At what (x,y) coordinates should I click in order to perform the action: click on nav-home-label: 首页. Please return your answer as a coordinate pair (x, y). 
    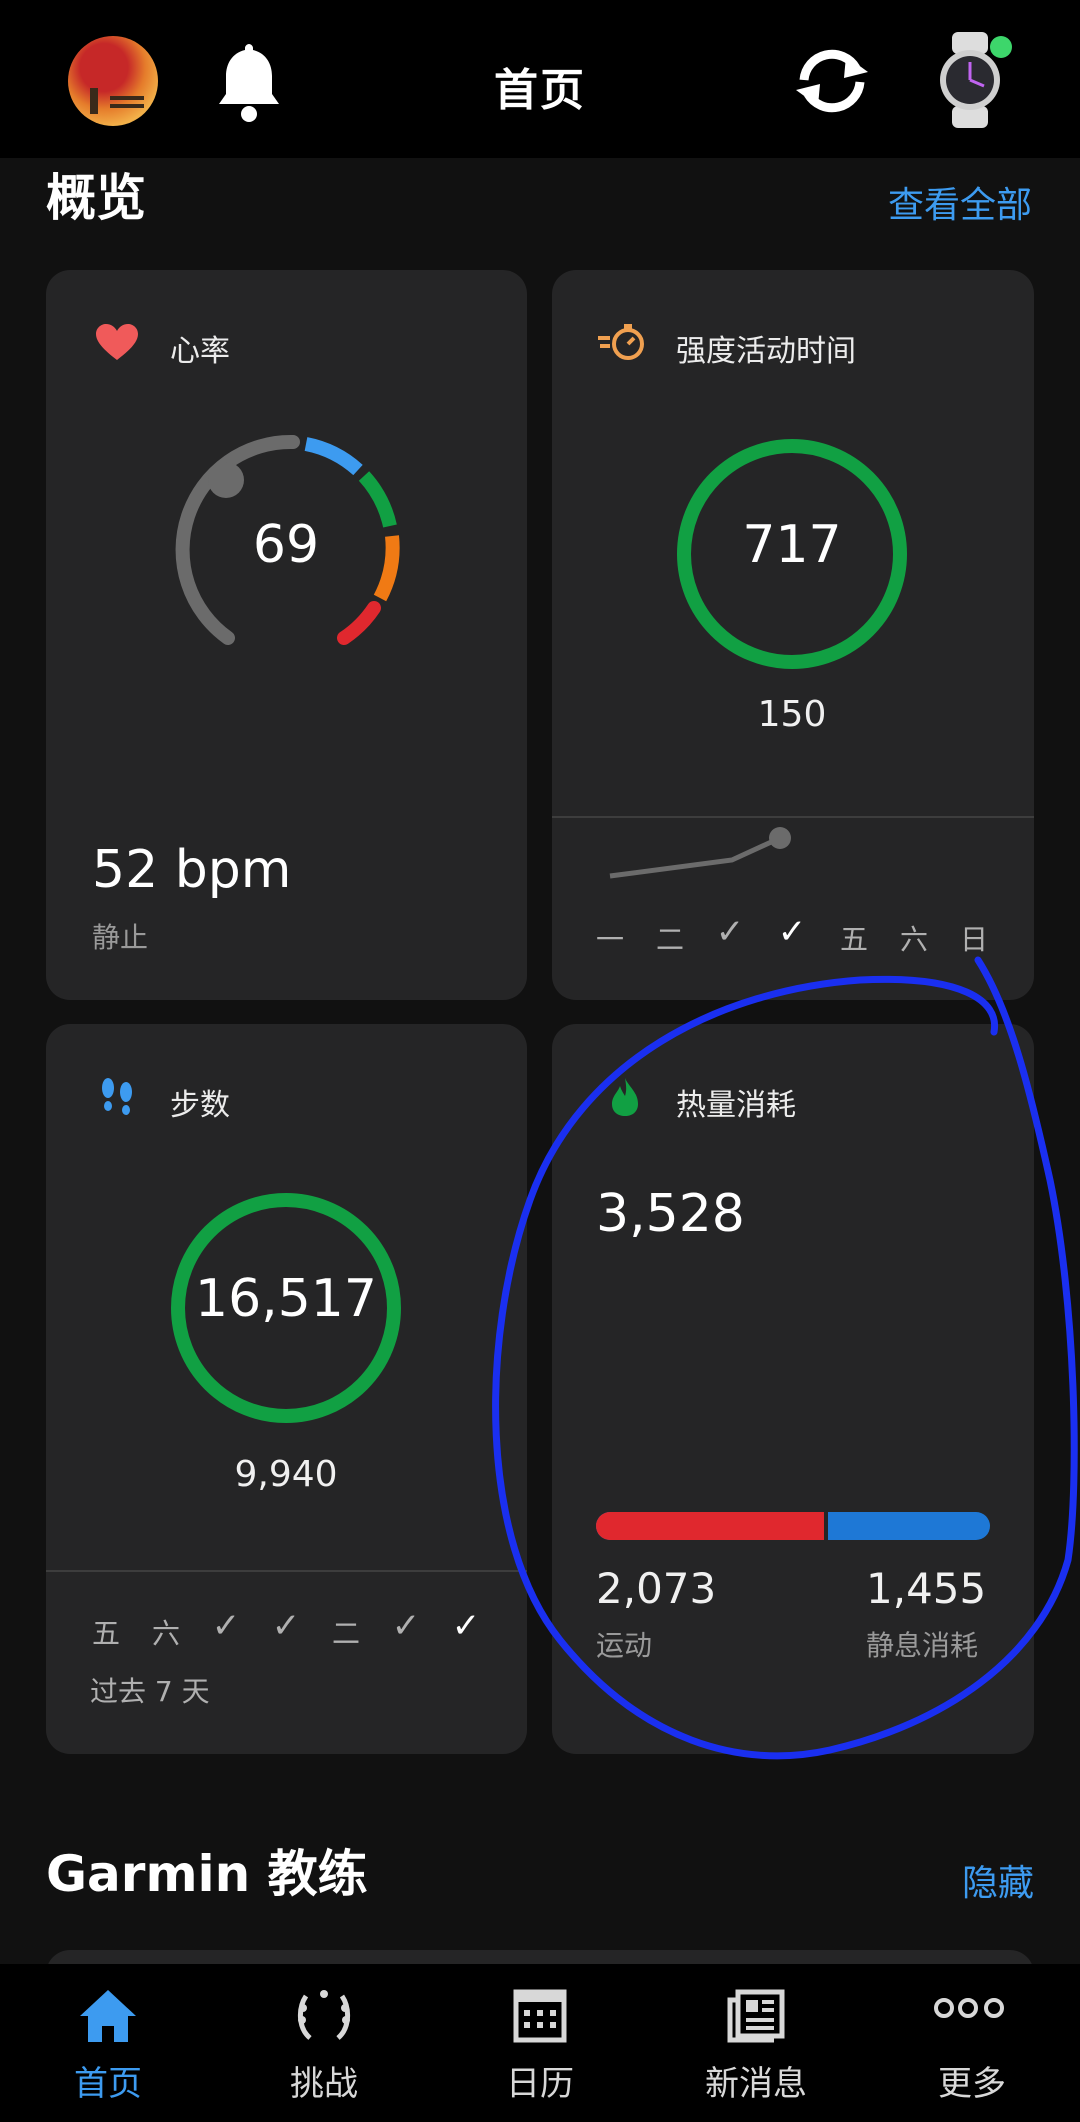
    Looking at the image, I should click on (108, 2084).